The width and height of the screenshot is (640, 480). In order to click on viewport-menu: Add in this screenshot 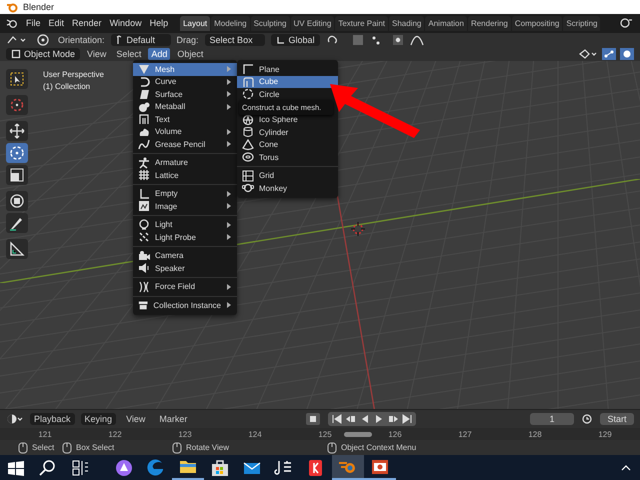, I will do `click(159, 54)`.